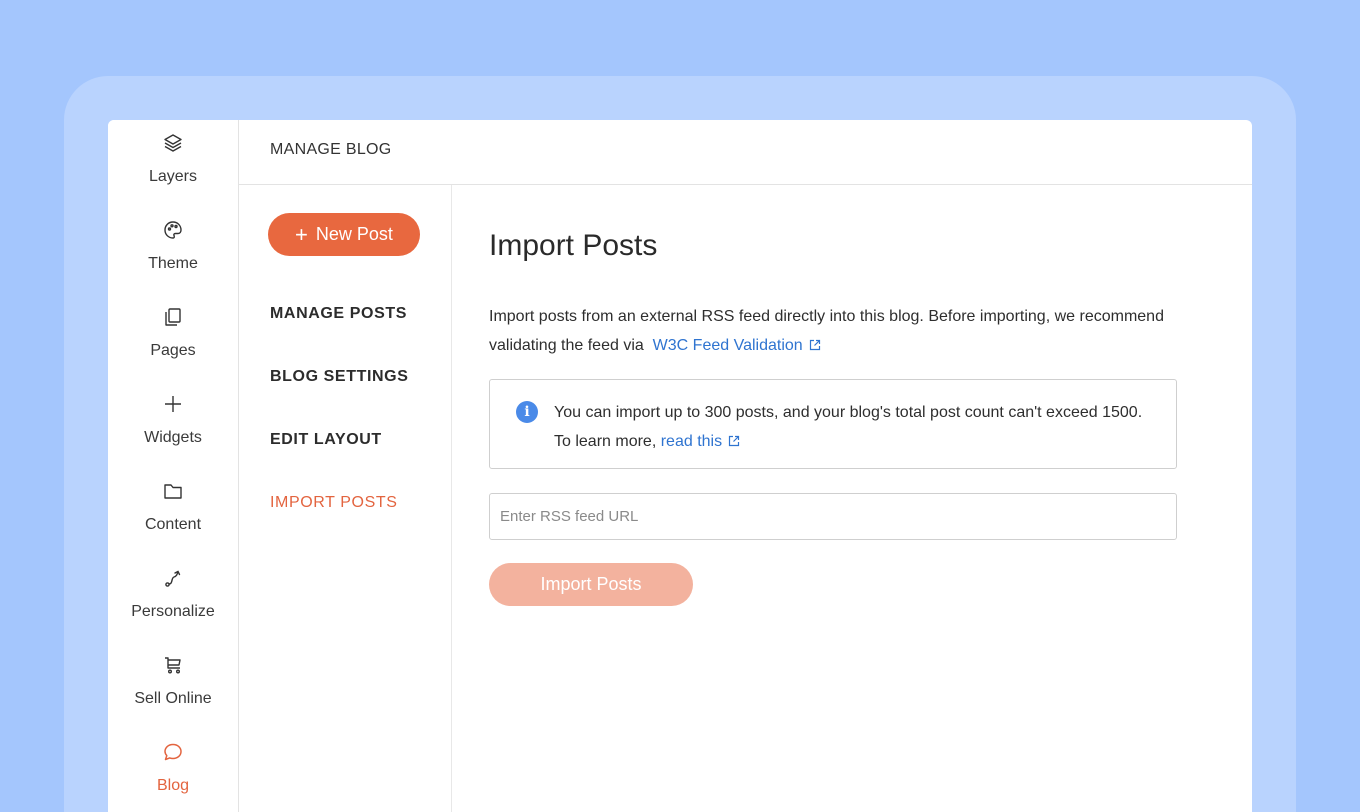 This screenshot has width=1360, height=812. I want to click on page-header-title: MANAGE BLOG, so click(331, 149).